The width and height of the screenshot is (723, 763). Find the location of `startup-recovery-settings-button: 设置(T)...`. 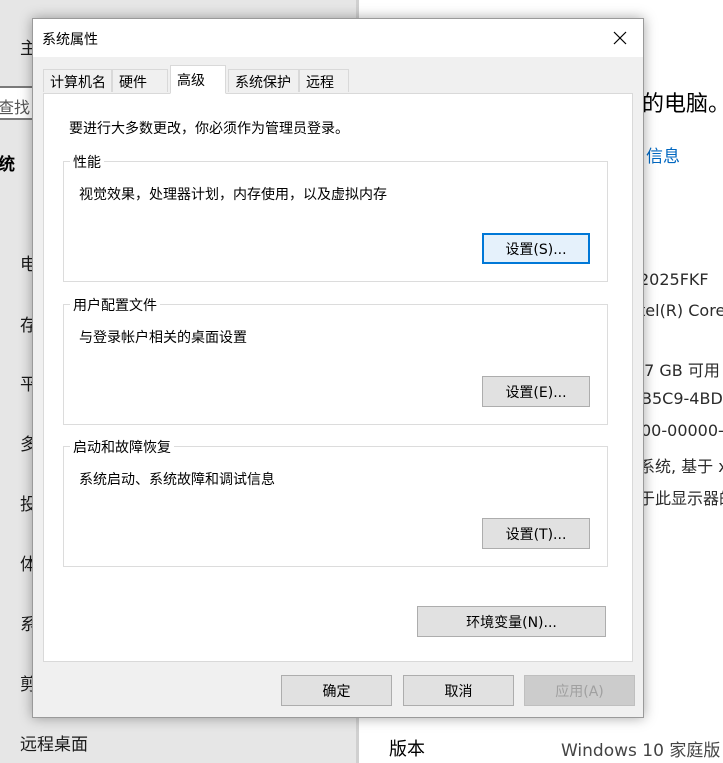

startup-recovery-settings-button: 设置(T)... is located at coordinates (536, 533).